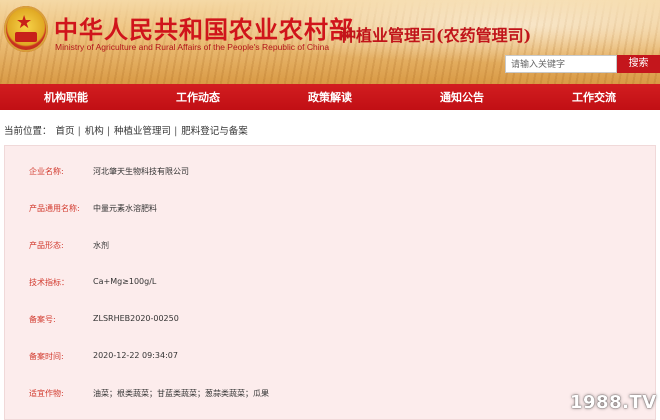  What do you see at coordinates (94, 131) in the screenshot?
I see `breadcrumb-organization: 机构` at bounding box center [94, 131].